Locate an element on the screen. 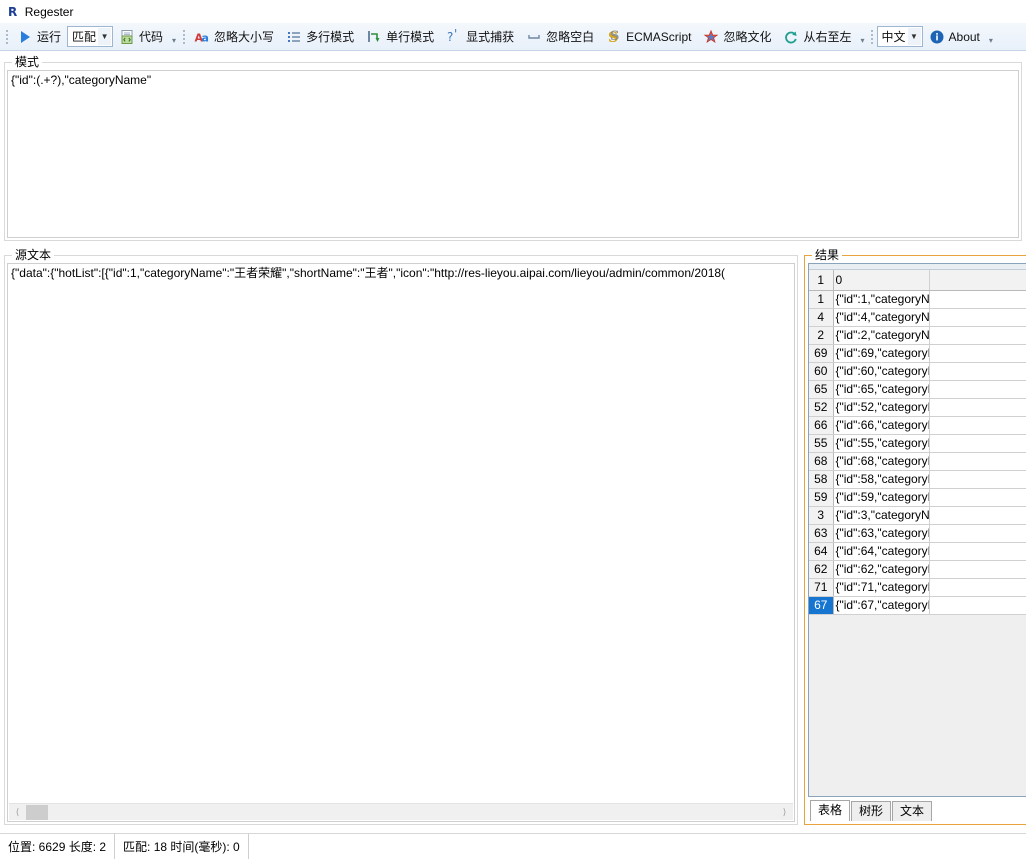  table-cell-value: {"id":71,"categoryName" is located at coordinates (882, 587).